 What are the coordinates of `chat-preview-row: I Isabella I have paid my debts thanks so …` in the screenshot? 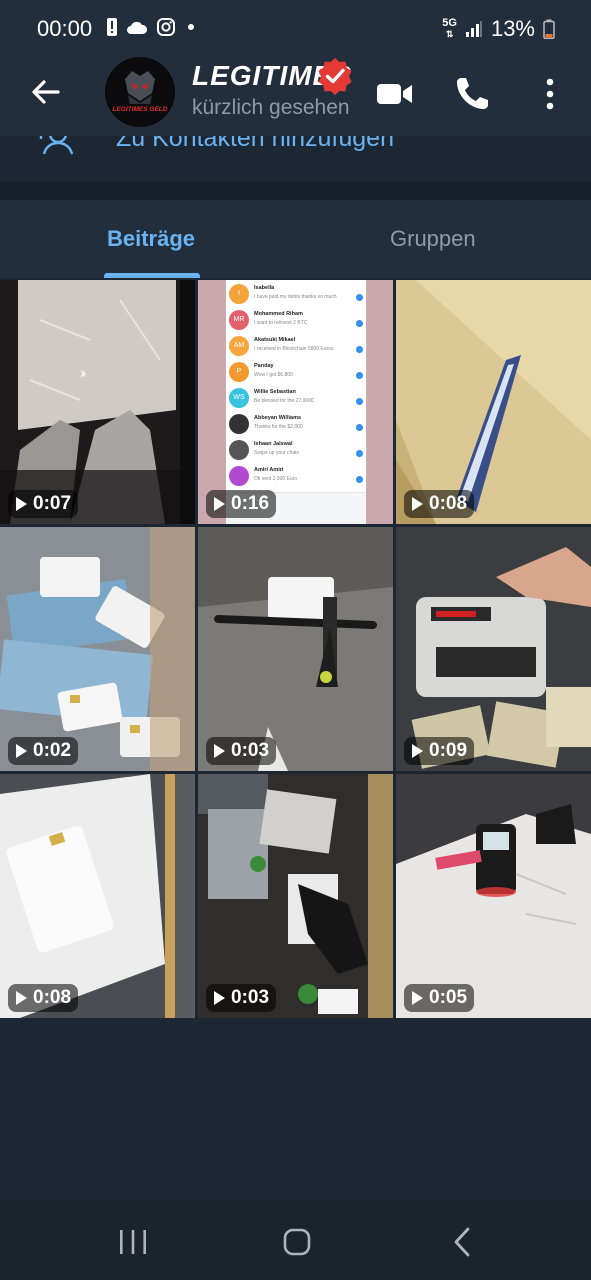 It's located at (296, 294).